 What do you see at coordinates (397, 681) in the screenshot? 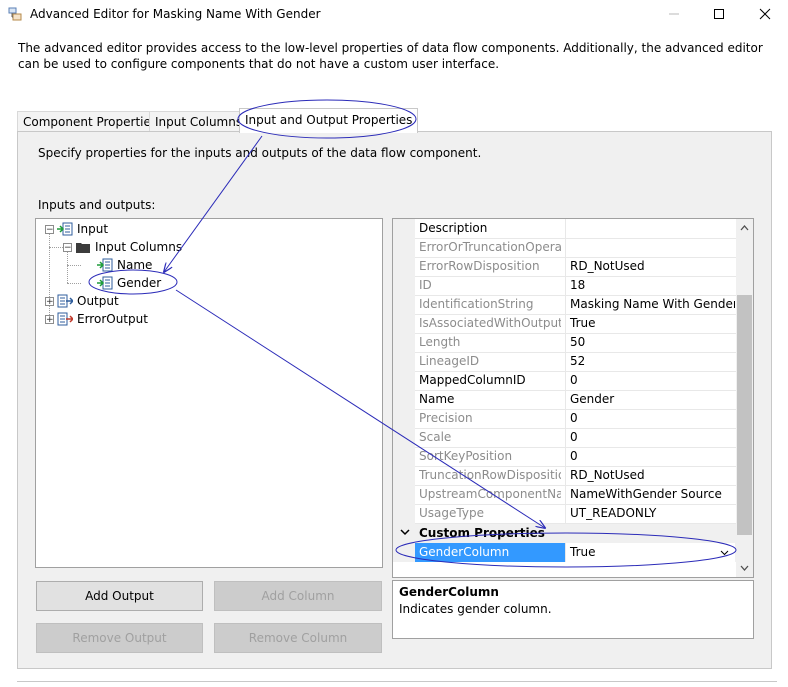
I see `bottom-divider` at bounding box center [397, 681].